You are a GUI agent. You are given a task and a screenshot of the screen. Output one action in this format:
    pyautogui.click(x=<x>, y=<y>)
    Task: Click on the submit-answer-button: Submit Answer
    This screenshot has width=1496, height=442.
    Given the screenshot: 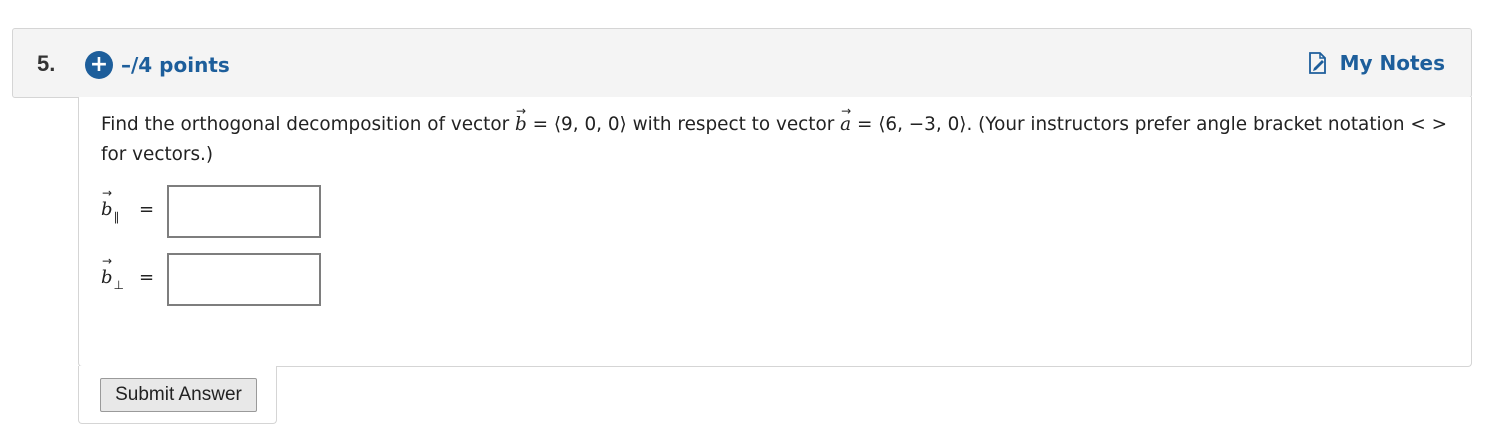 What is the action you would take?
    pyautogui.click(x=178, y=395)
    